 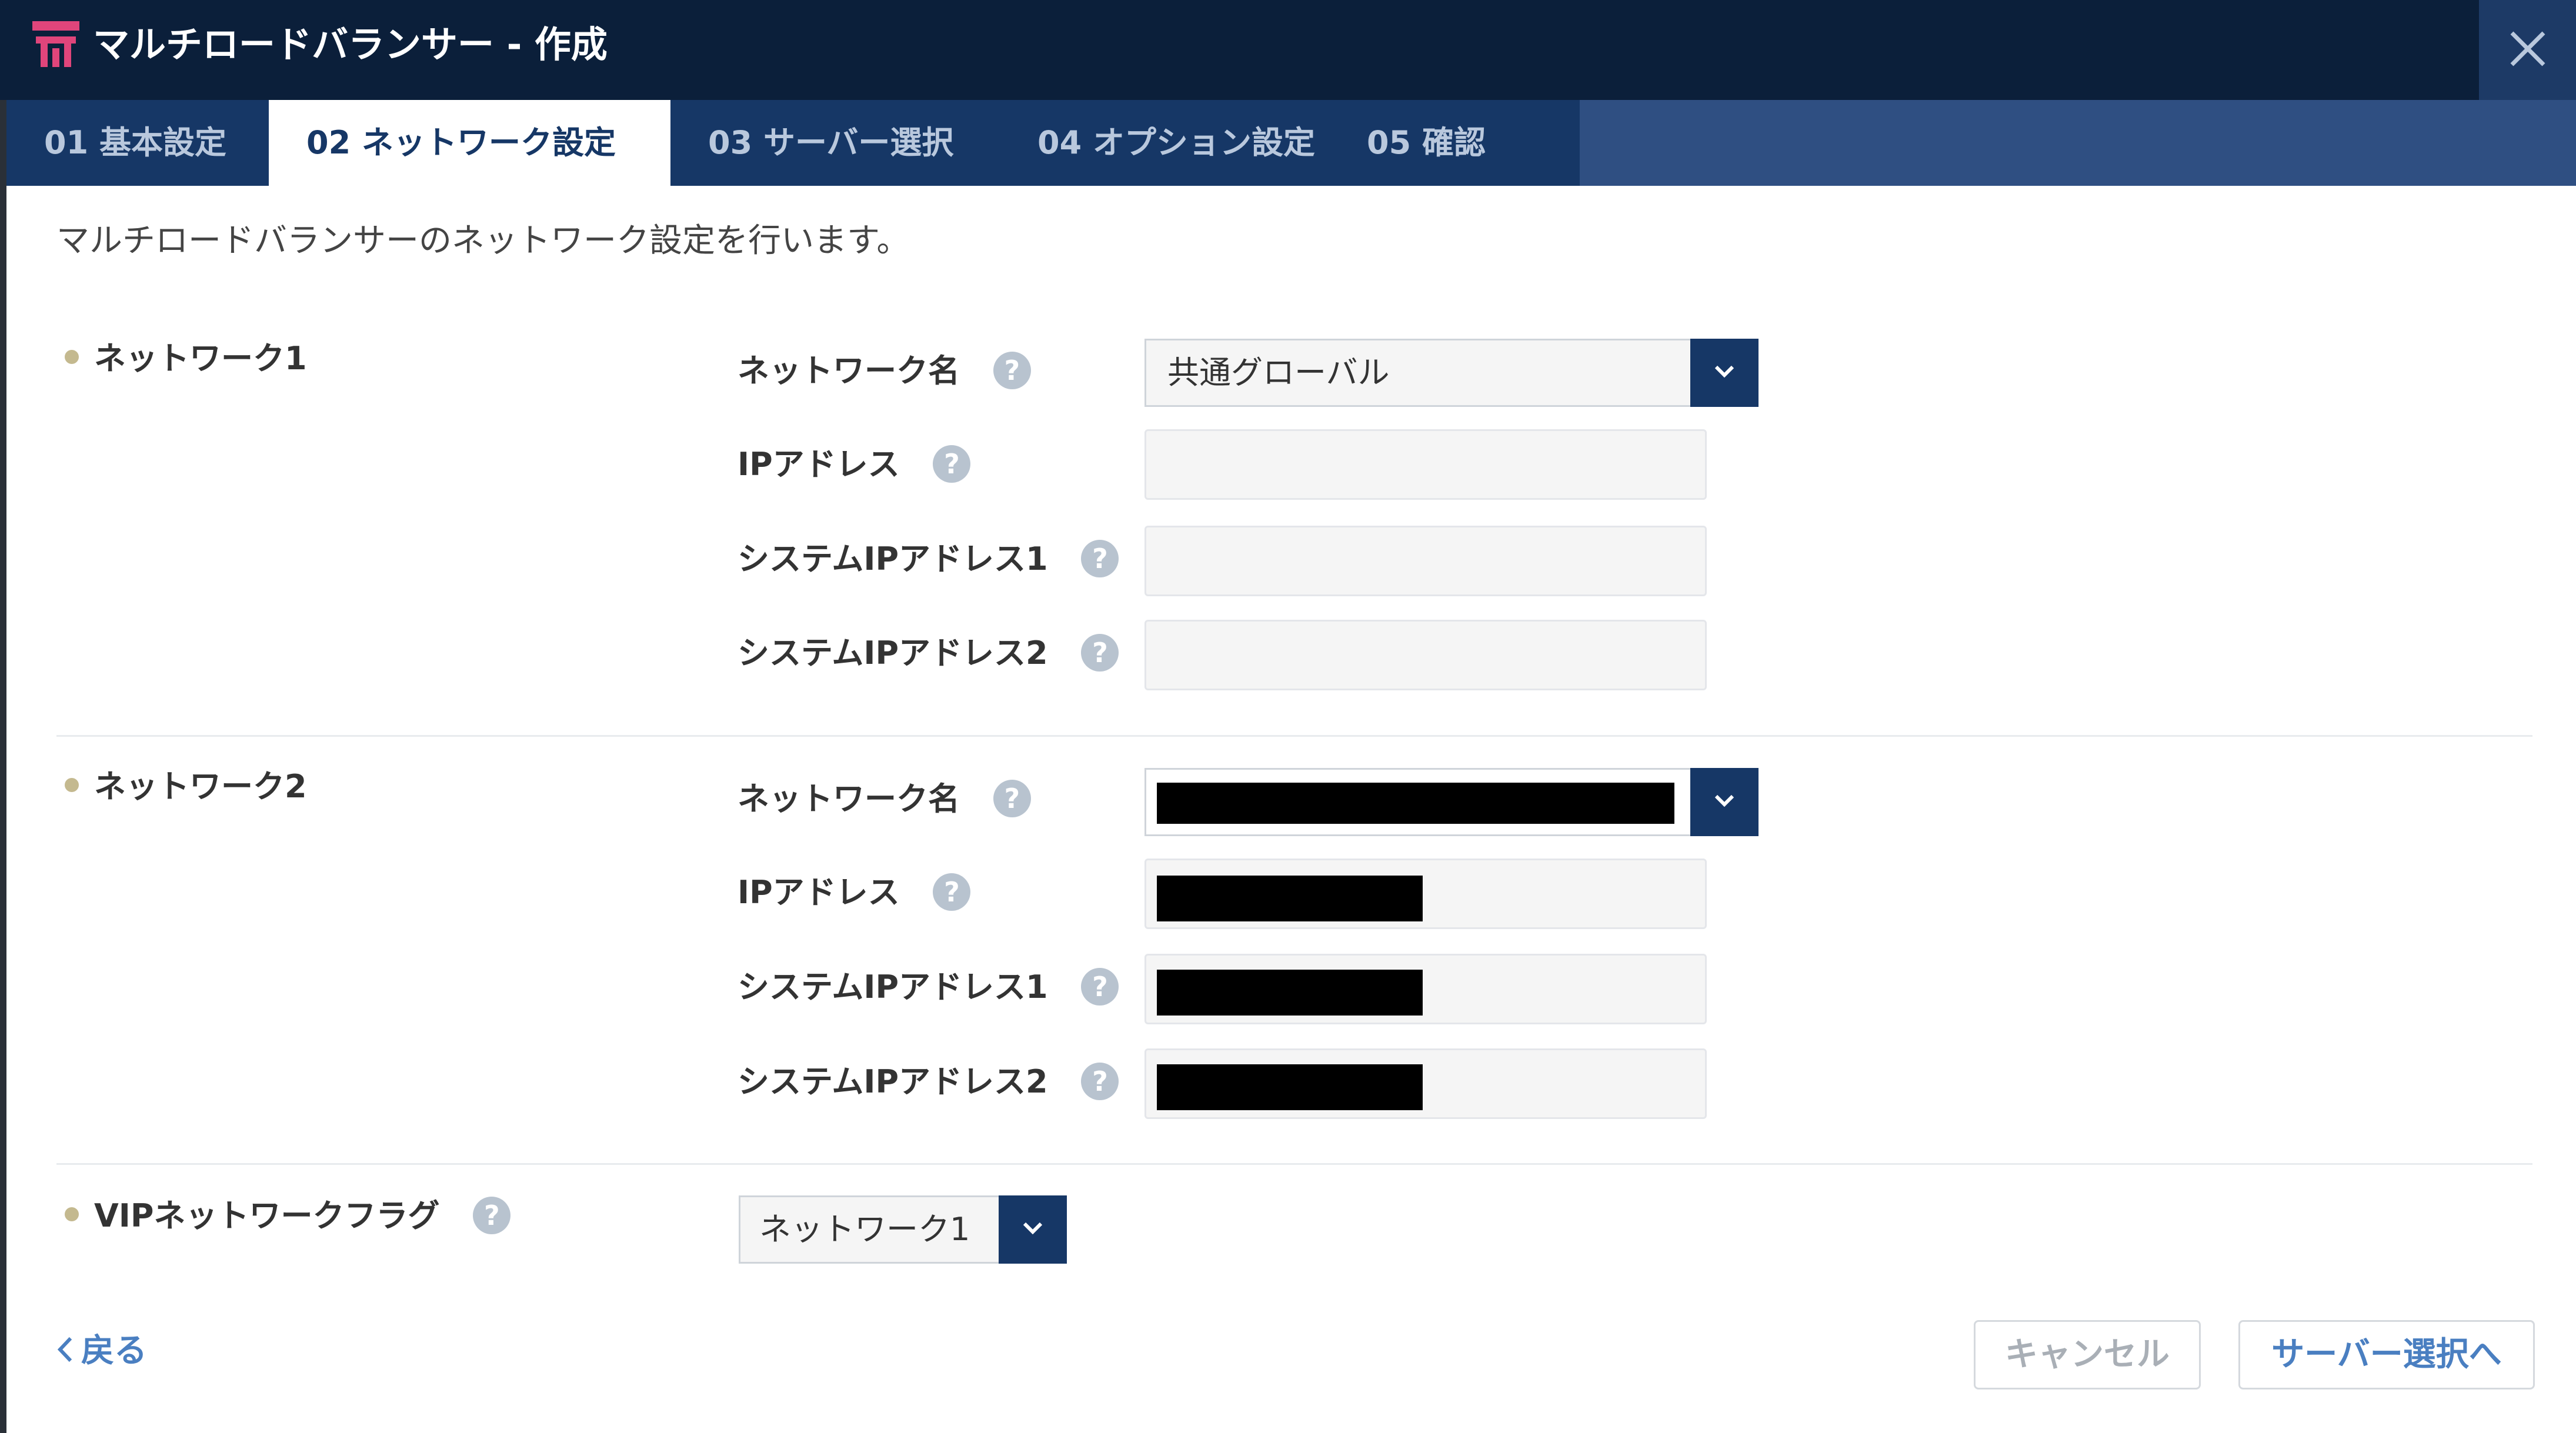 What do you see at coordinates (1451, 373) in the screenshot?
I see `network1-name-select: 共通グローバル` at bounding box center [1451, 373].